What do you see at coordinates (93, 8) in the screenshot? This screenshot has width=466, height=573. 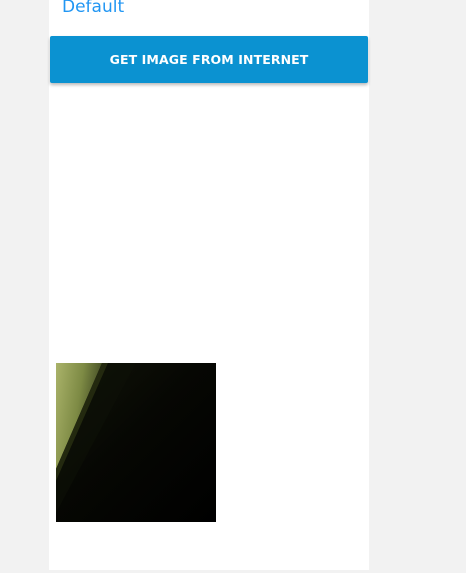 I see `section-title: Default` at bounding box center [93, 8].